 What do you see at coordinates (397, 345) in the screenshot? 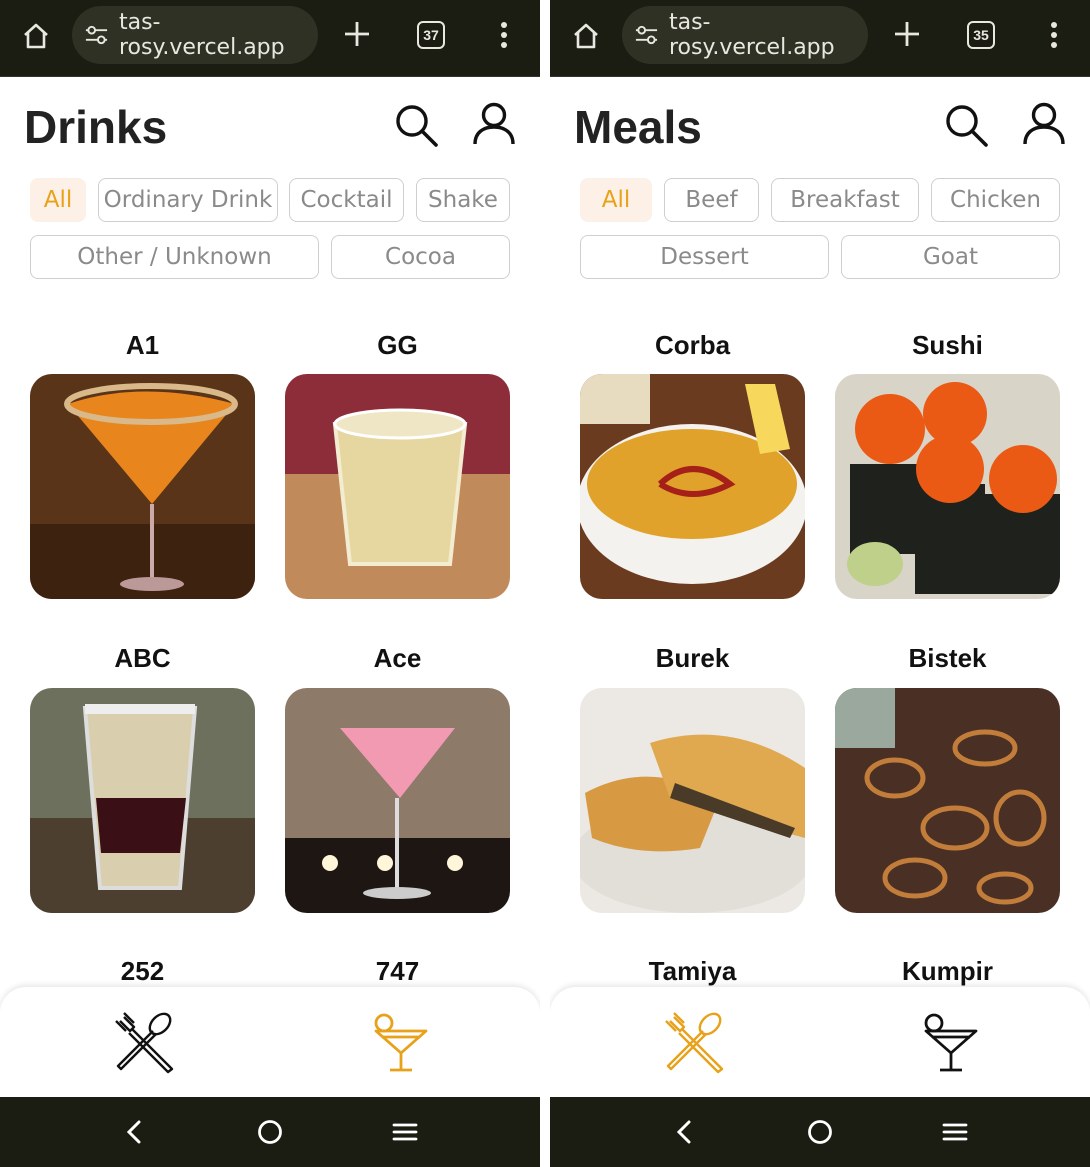
I see `card-title: GG` at bounding box center [397, 345].